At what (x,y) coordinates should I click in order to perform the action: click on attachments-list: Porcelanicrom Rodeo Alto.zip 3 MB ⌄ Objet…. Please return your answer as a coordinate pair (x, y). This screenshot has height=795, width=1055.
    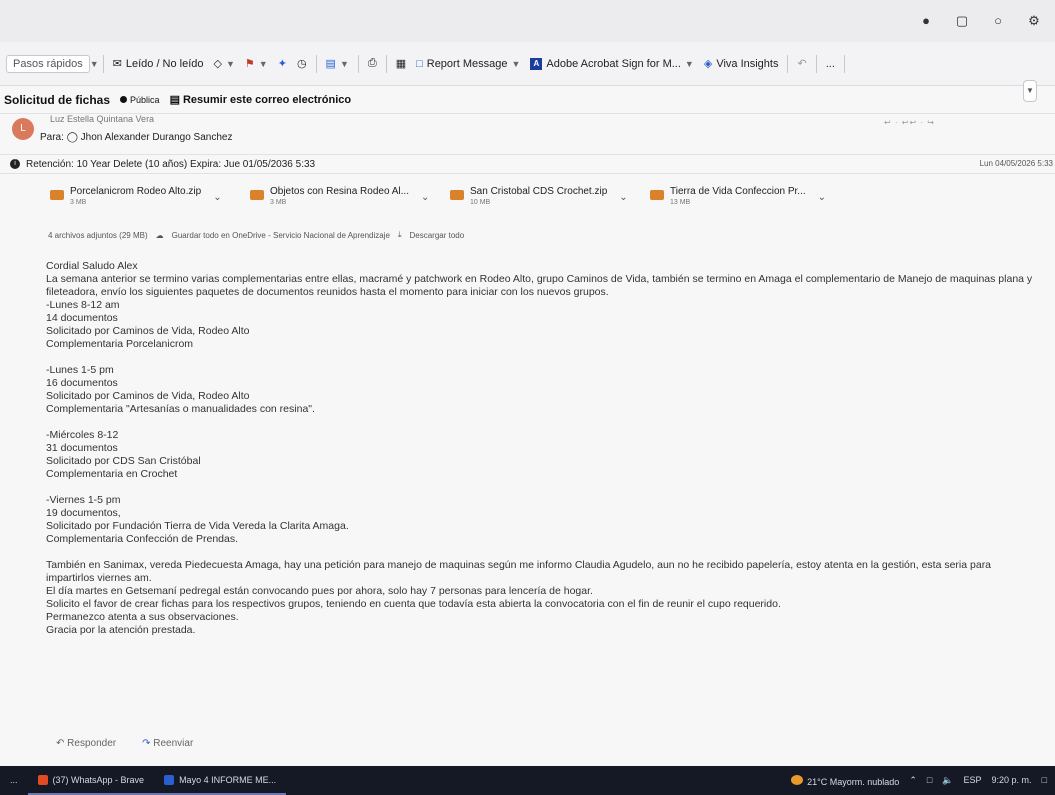
    Looking at the image, I should click on (527, 199).